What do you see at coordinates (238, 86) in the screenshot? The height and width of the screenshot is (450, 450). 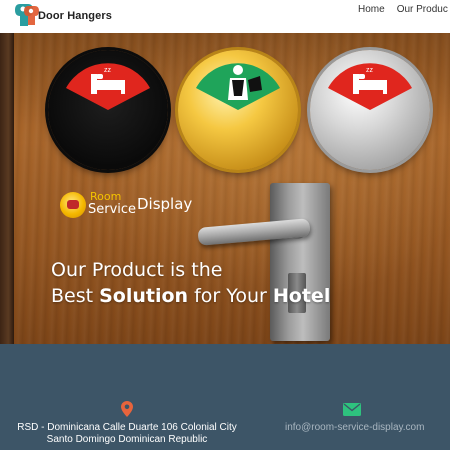 I see `housekeeping-icon` at bounding box center [238, 86].